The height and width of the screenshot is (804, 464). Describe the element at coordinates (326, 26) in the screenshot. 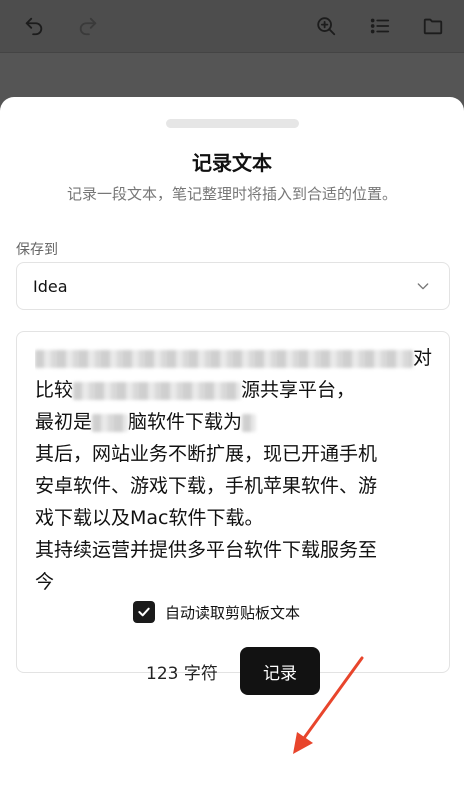

I see `zoom-in-icon` at that location.